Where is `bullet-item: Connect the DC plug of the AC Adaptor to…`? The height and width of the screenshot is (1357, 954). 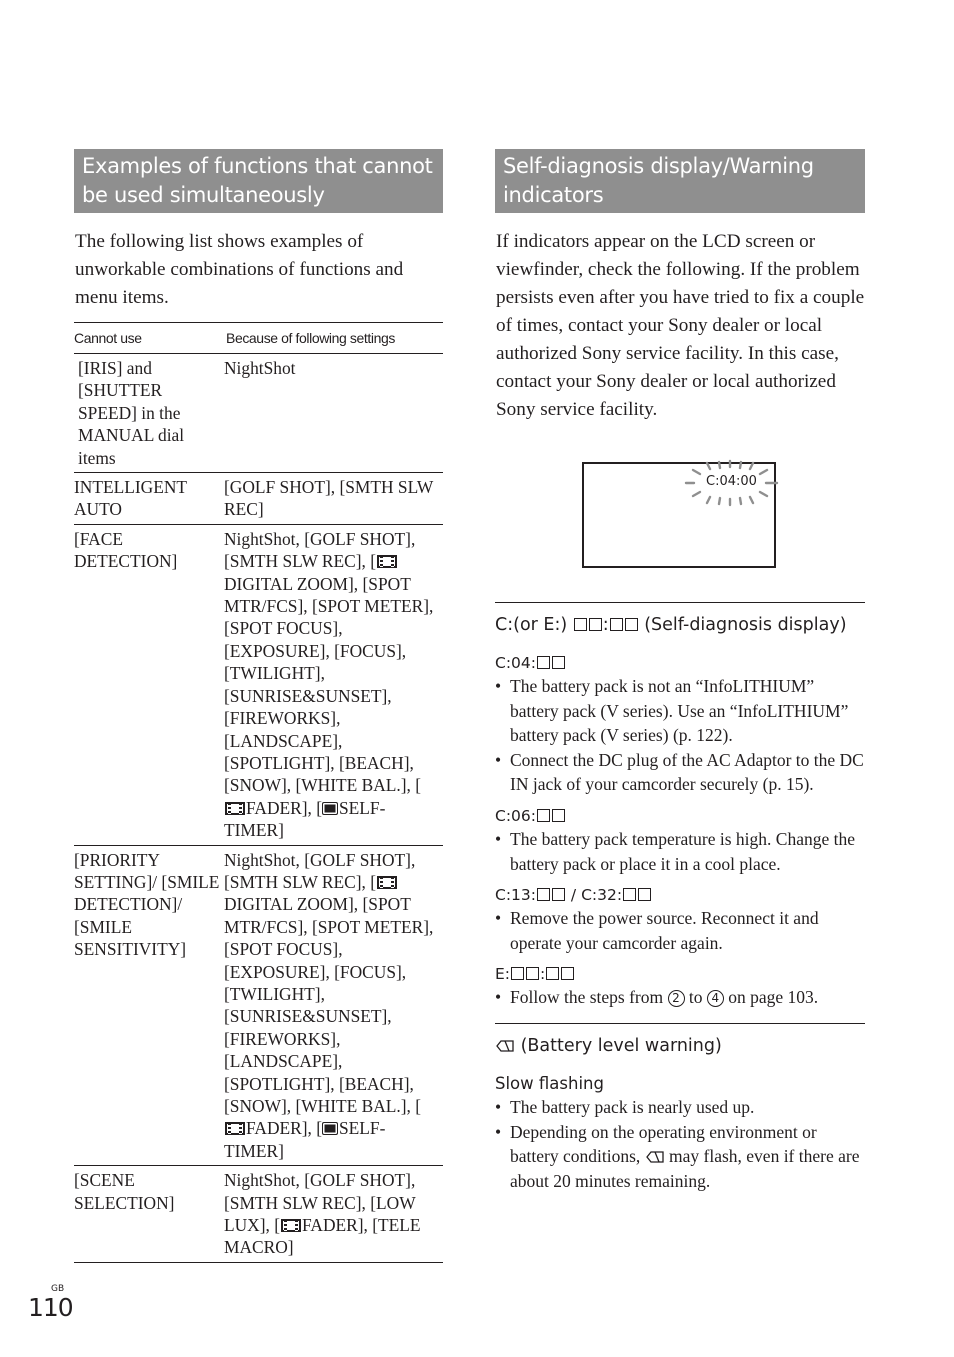 bullet-item: Connect the DC plug of the AC Adaptor to… is located at coordinates (680, 772).